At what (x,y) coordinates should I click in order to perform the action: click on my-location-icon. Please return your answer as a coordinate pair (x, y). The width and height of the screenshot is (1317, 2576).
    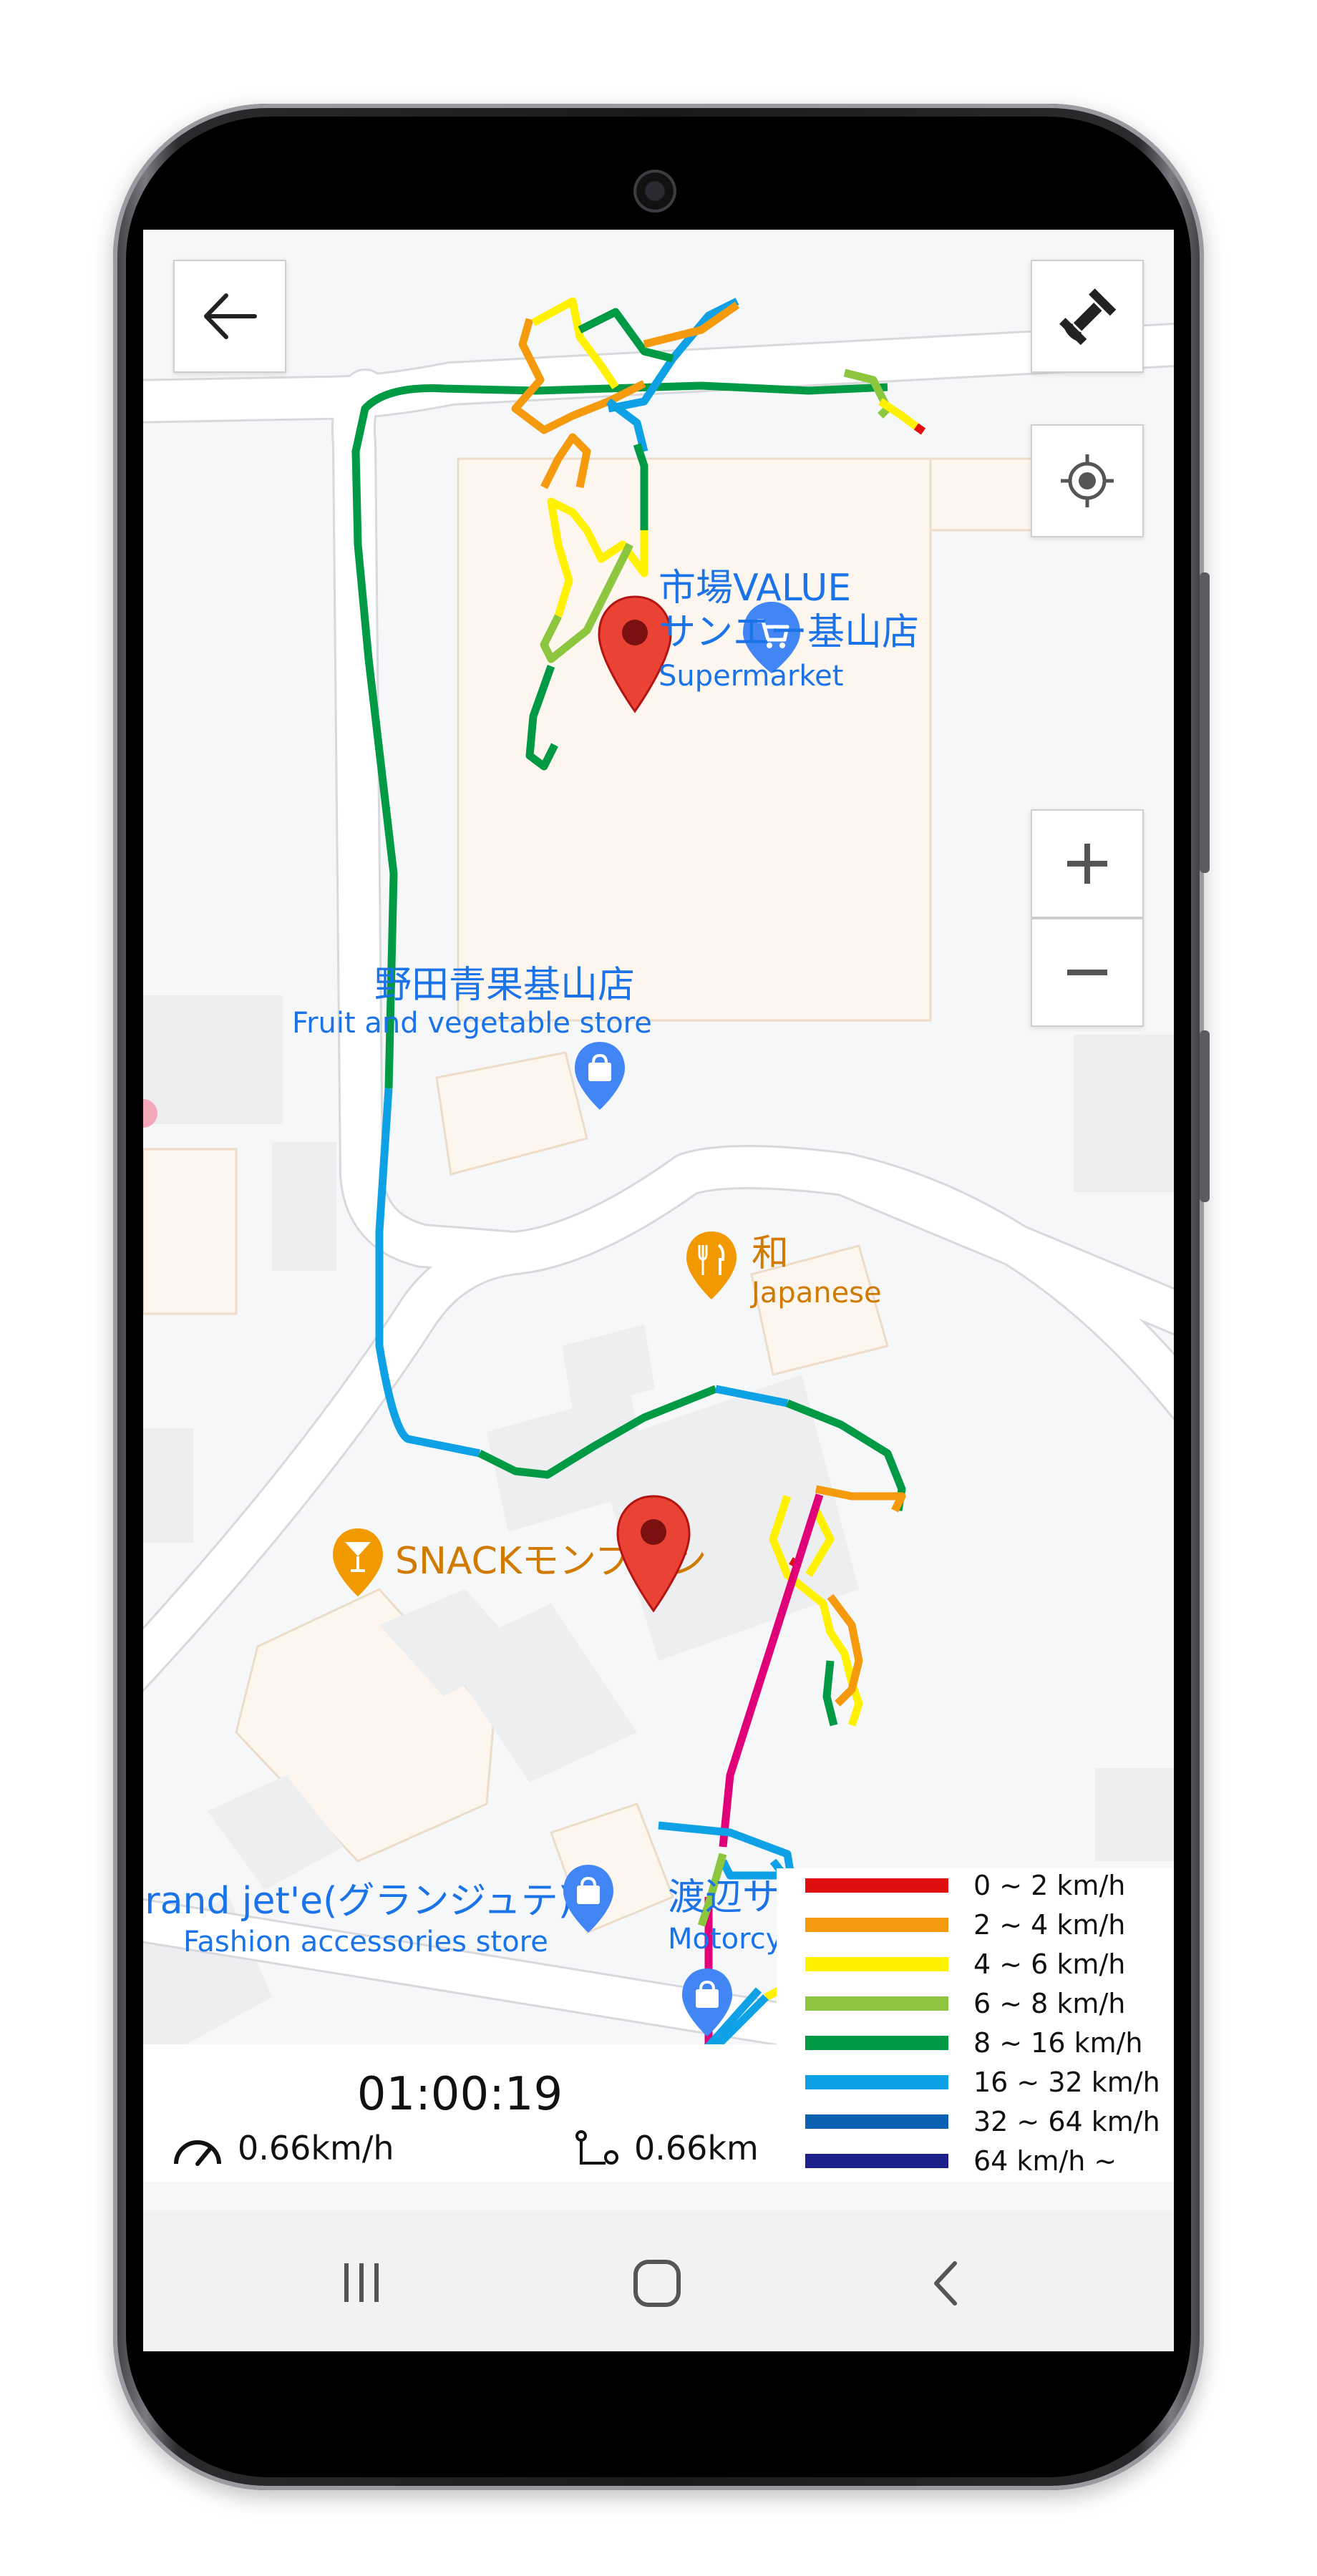
    Looking at the image, I should click on (1087, 480).